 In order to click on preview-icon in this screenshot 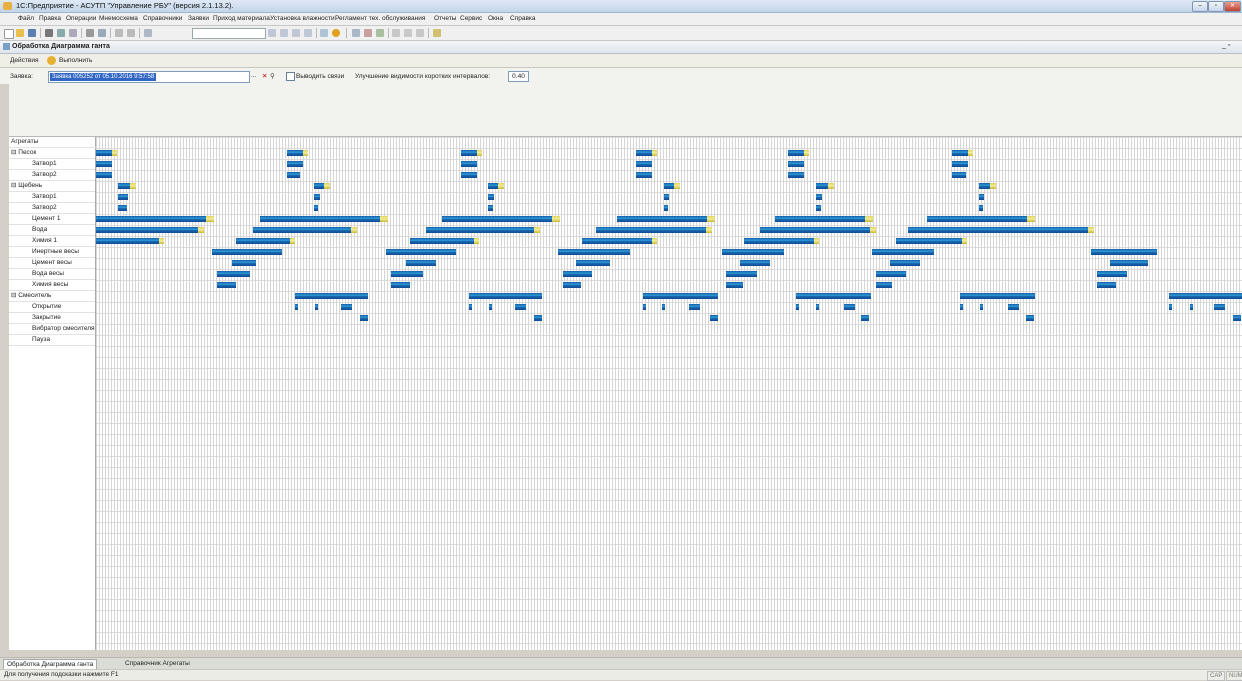, I will do `click(102, 33)`.